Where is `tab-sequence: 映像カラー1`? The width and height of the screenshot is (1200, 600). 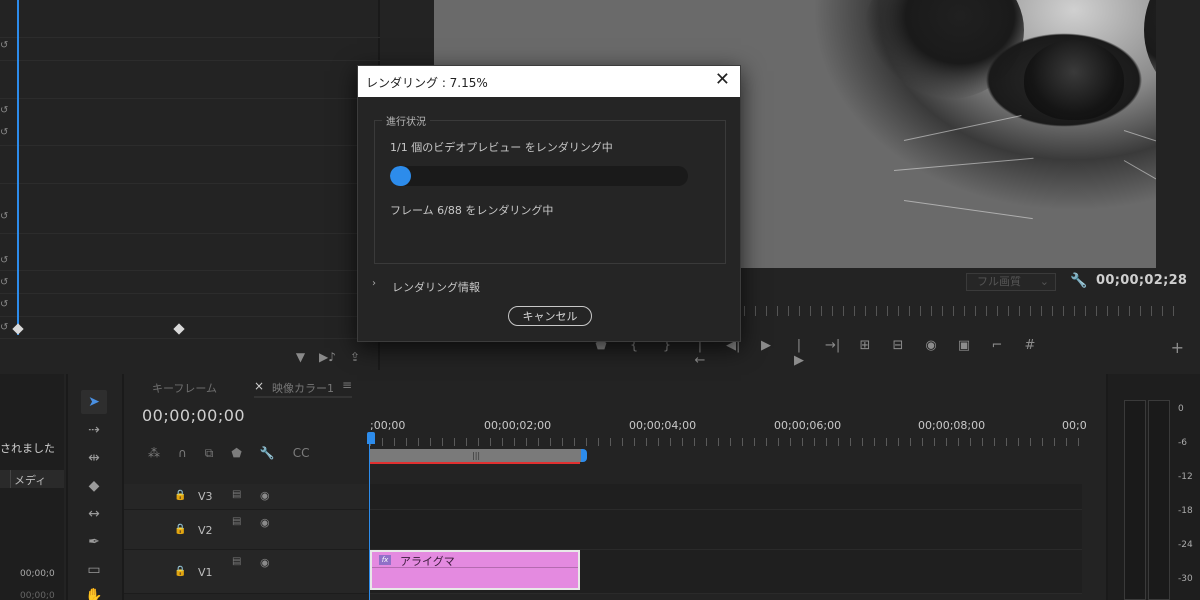 tab-sequence: 映像カラー1 is located at coordinates (303, 388).